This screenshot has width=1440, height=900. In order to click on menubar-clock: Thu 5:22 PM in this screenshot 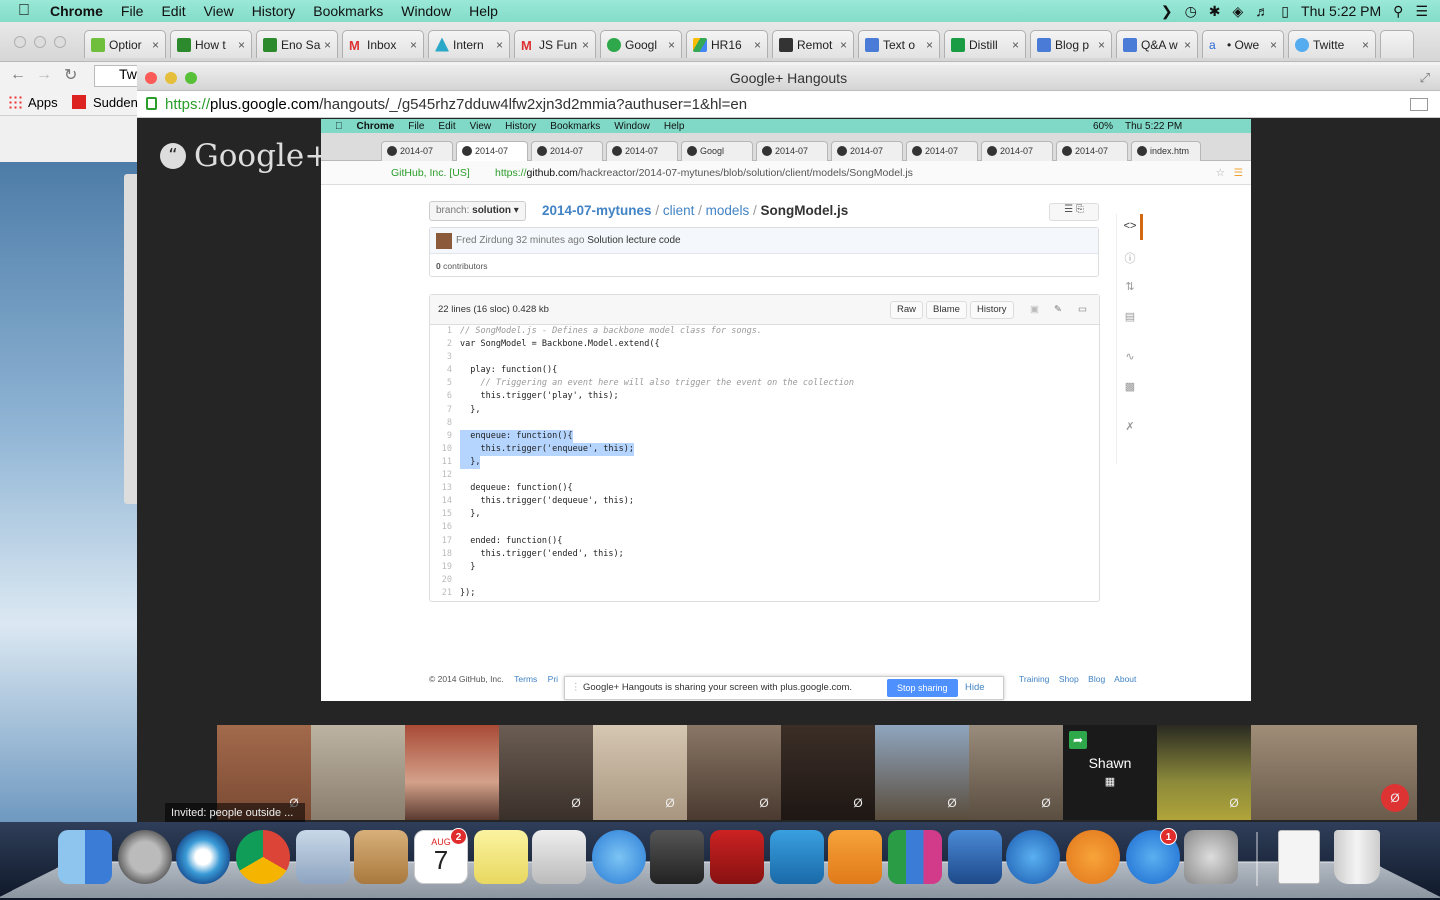, I will do `click(1341, 11)`.